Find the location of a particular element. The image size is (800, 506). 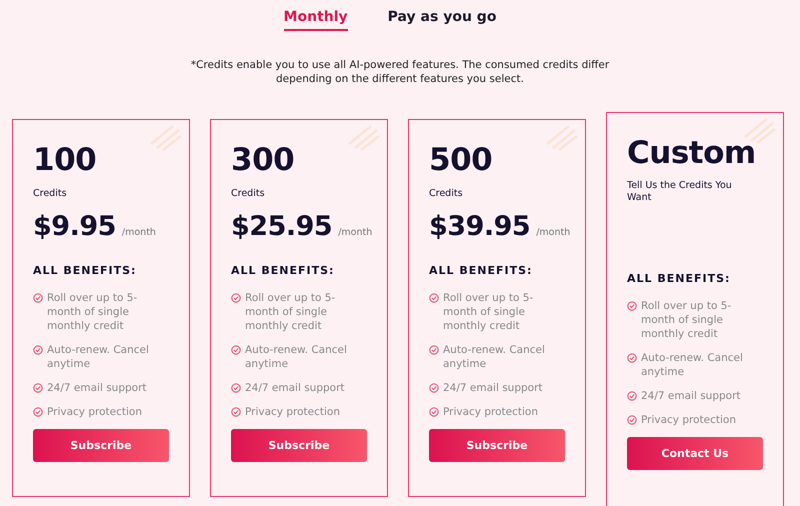

credits-note: *Credits enable you to use all AI-powered features. The consumed credits differ depending on the different features you select. is located at coordinates (400, 72).